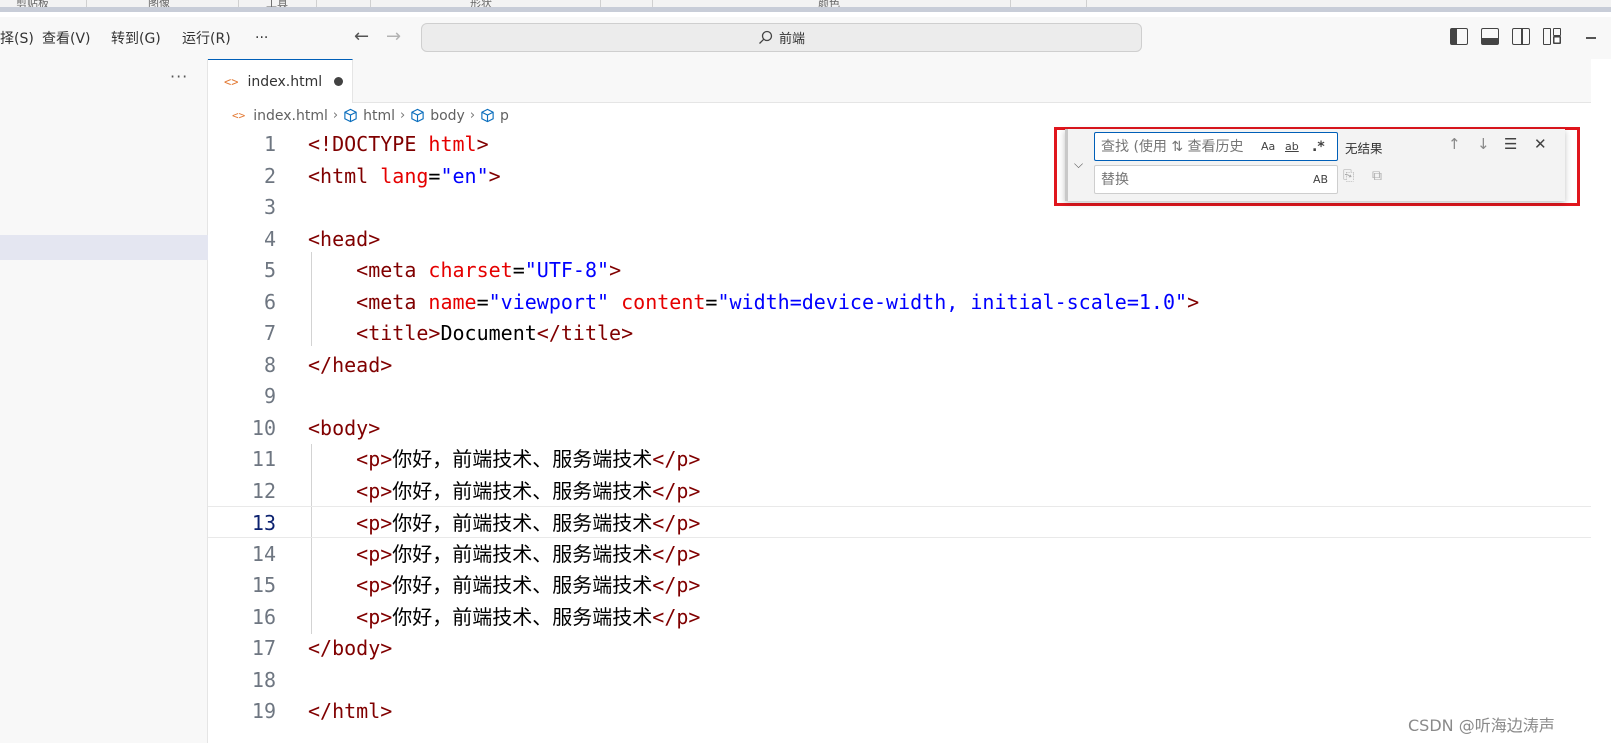 This screenshot has height=743, width=1611. Describe the element at coordinates (899, 459) in the screenshot. I see `code-line: 11 <p>你好，前端技术、服务端技术</p>` at that location.